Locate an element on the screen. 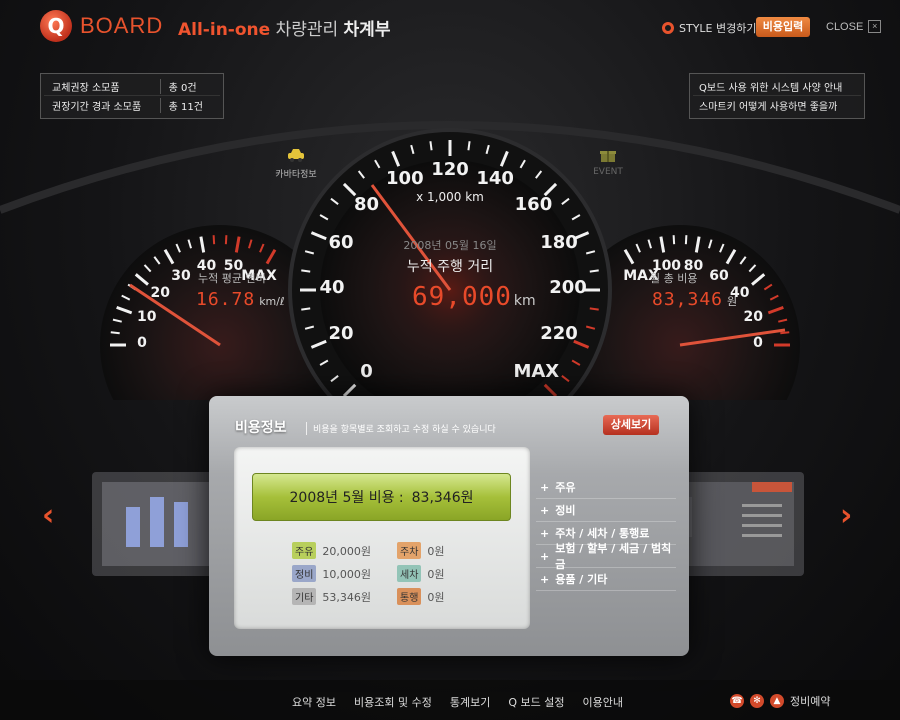 Image resolution: width=900 pixels, height=720 pixels. prev-screen-preview is located at coordinates (157, 524).